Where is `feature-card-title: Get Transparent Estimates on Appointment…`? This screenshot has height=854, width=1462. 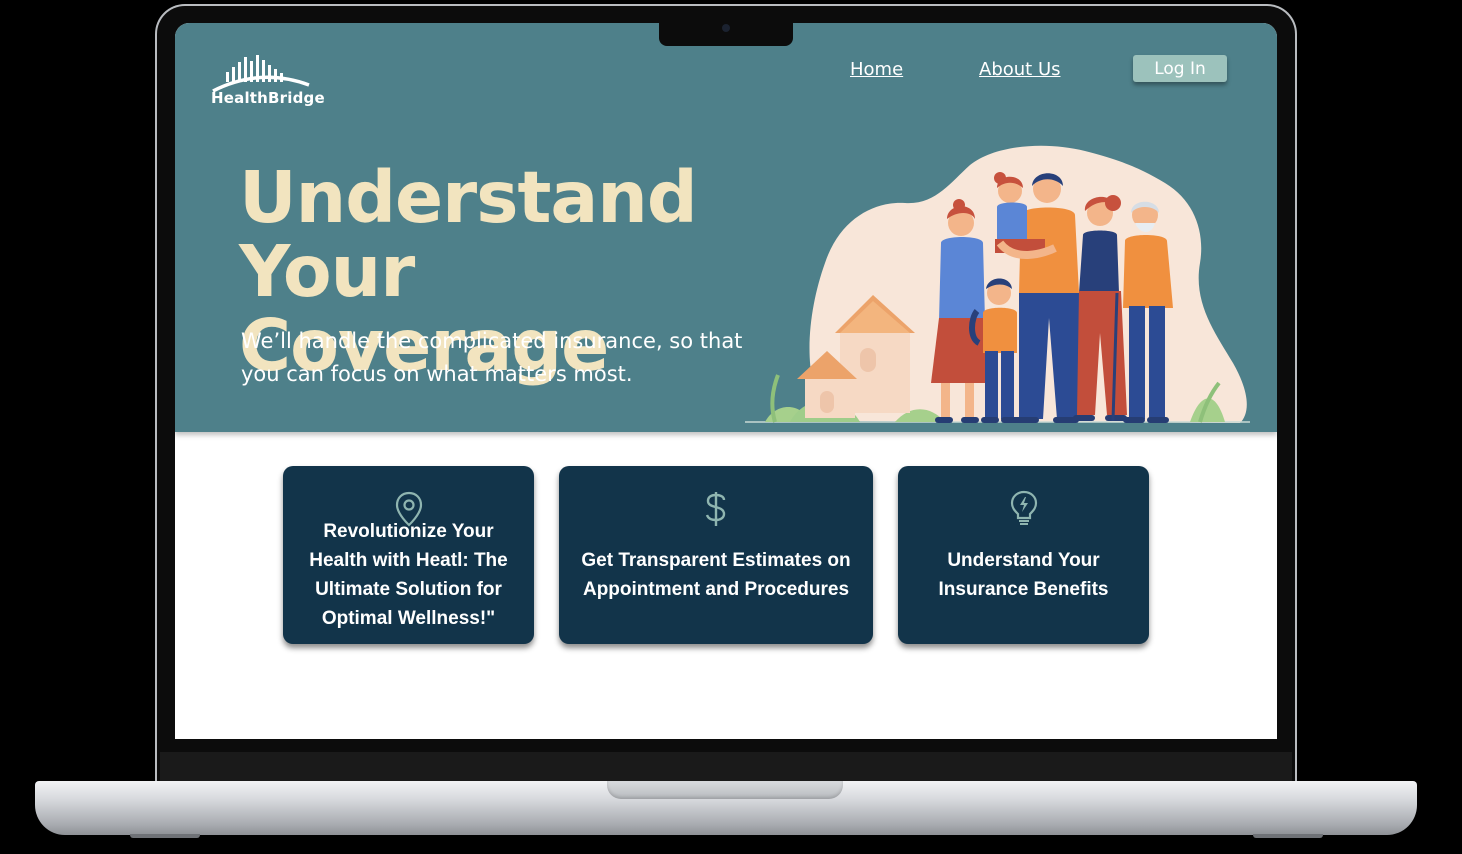
feature-card-title: Get Transparent Estimates on Appointment… is located at coordinates (716, 575).